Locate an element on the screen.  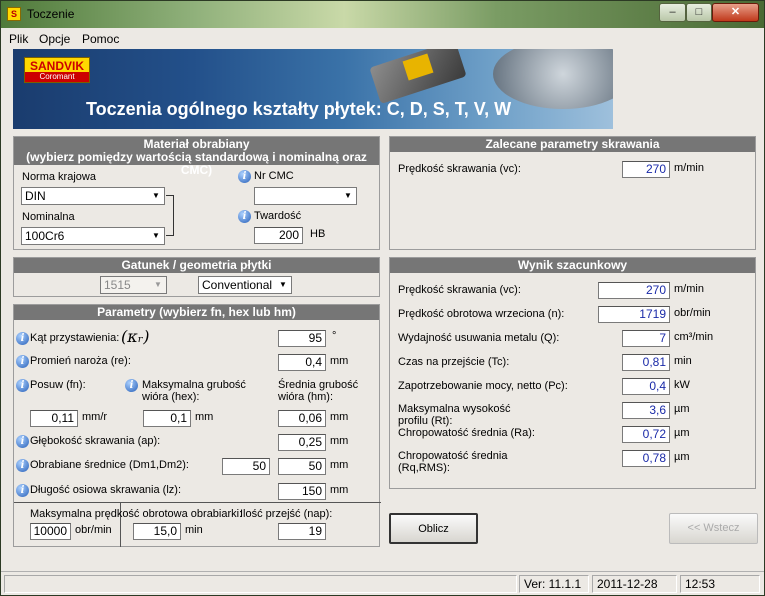
rec-vc-output: 270 is located at coordinates (646, 169).